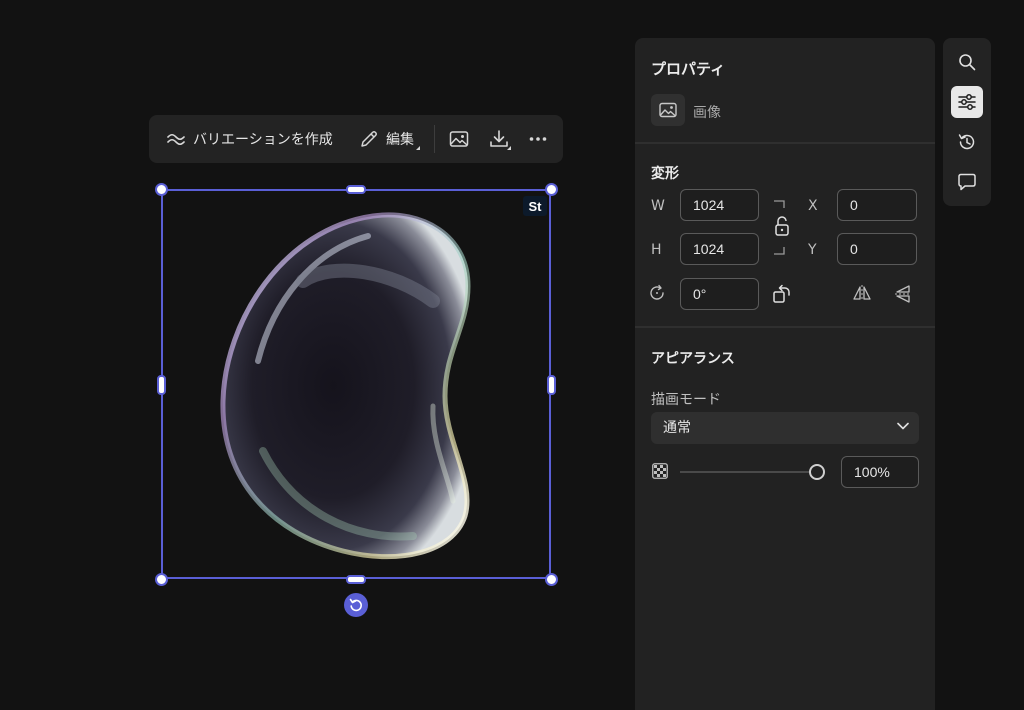  What do you see at coordinates (813, 206) in the screenshot?
I see `x-label: X` at bounding box center [813, 206].